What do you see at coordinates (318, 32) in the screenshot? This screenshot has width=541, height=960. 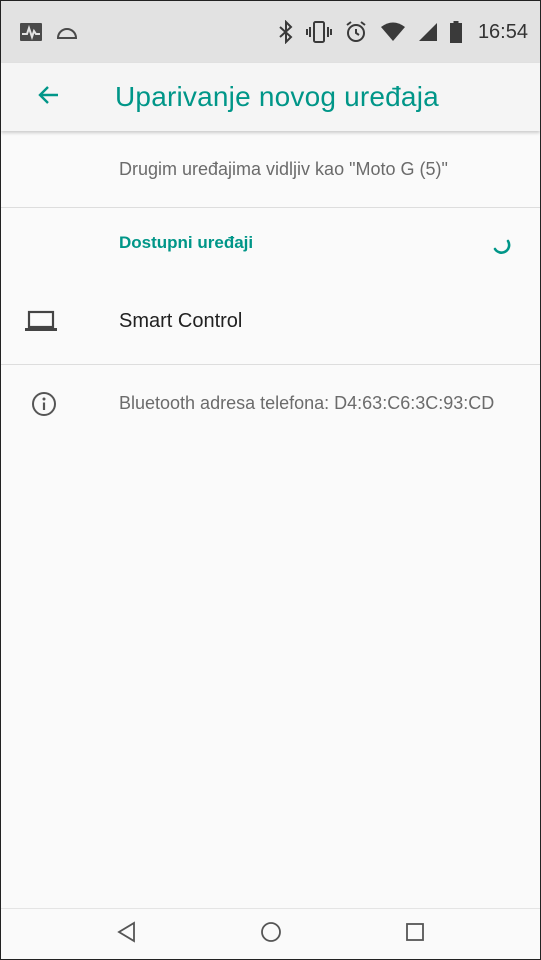 I see `vibrate-icon` at bounding box center [318, 32].